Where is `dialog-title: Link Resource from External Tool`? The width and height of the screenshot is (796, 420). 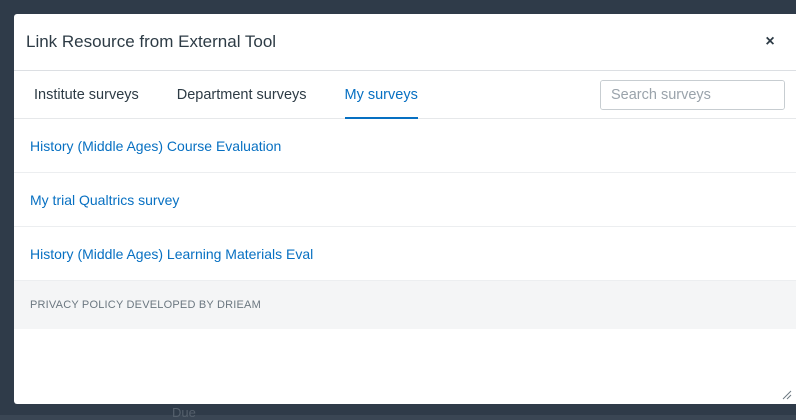
dialog-title: Link Resource from External Tool is located at coordinates (151, 41).